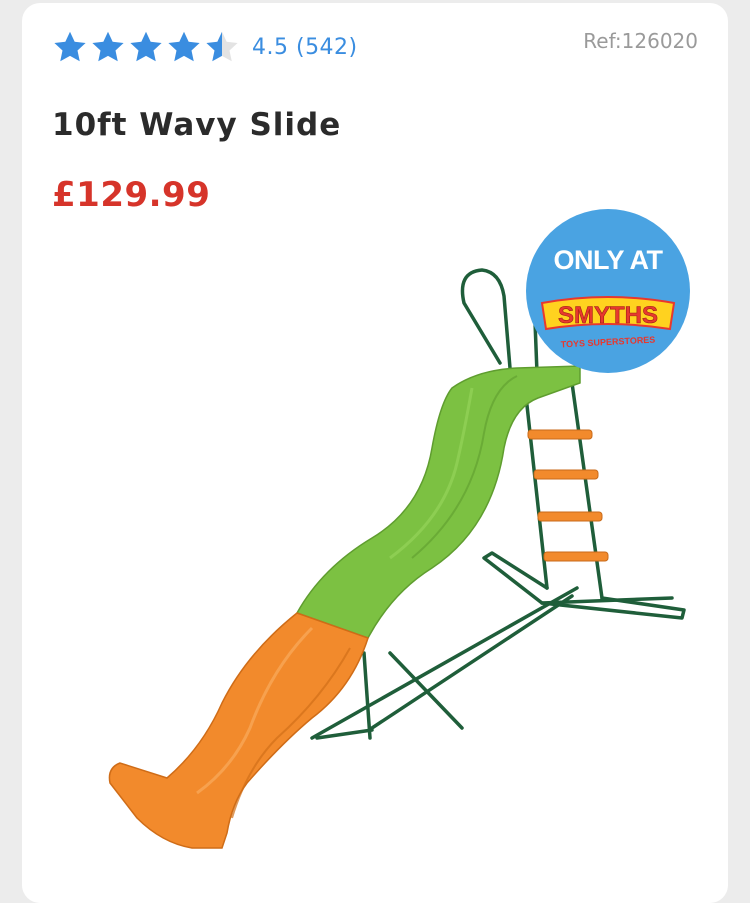 The width and height of the screenshot is (750, 903). I want to click on badge-top-text: ONLY AT, so click(608, 260).